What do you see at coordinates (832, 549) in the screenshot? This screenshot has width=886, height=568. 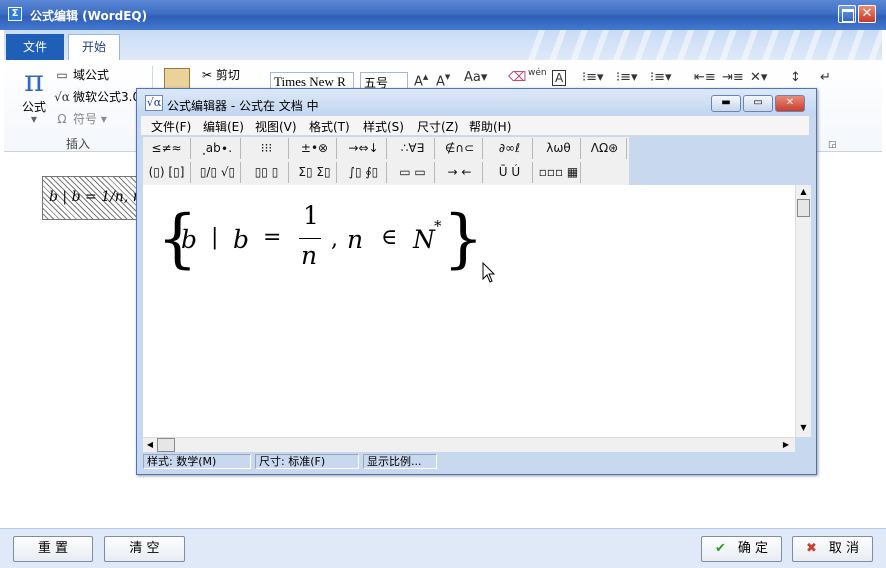 I see `cancel-button: ✖ 取 消` at bounding box center [832, 549].